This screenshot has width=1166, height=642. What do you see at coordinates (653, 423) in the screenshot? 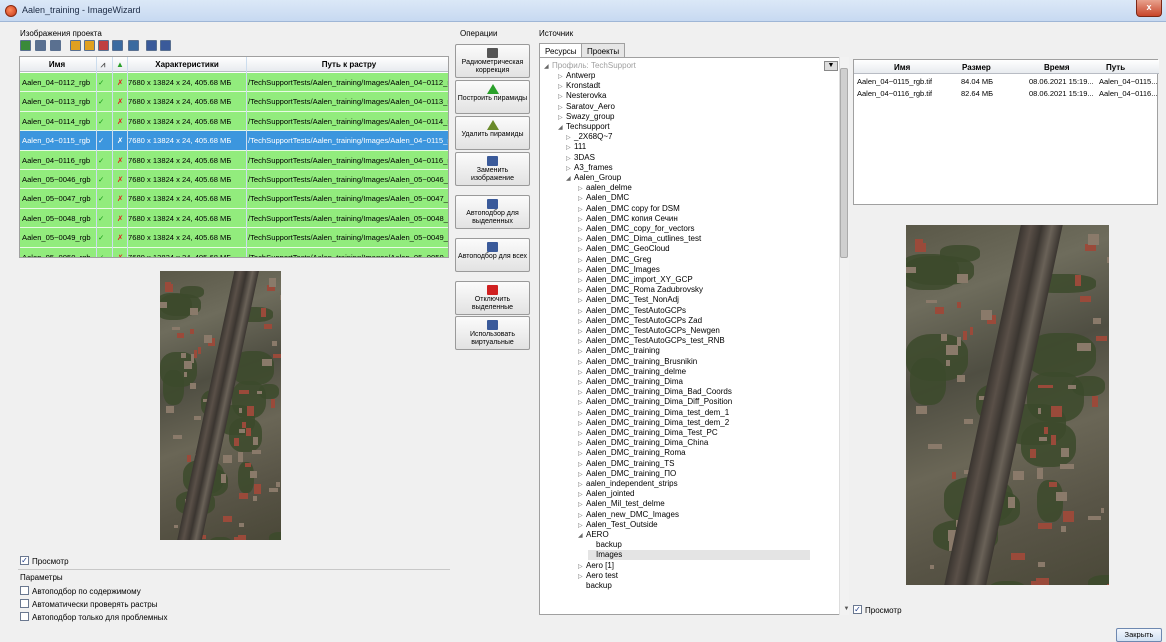
I see `tree-node: ▷ Aalen_DMC_training_Dima_test_dem_2` at bounding box center [653, 423].